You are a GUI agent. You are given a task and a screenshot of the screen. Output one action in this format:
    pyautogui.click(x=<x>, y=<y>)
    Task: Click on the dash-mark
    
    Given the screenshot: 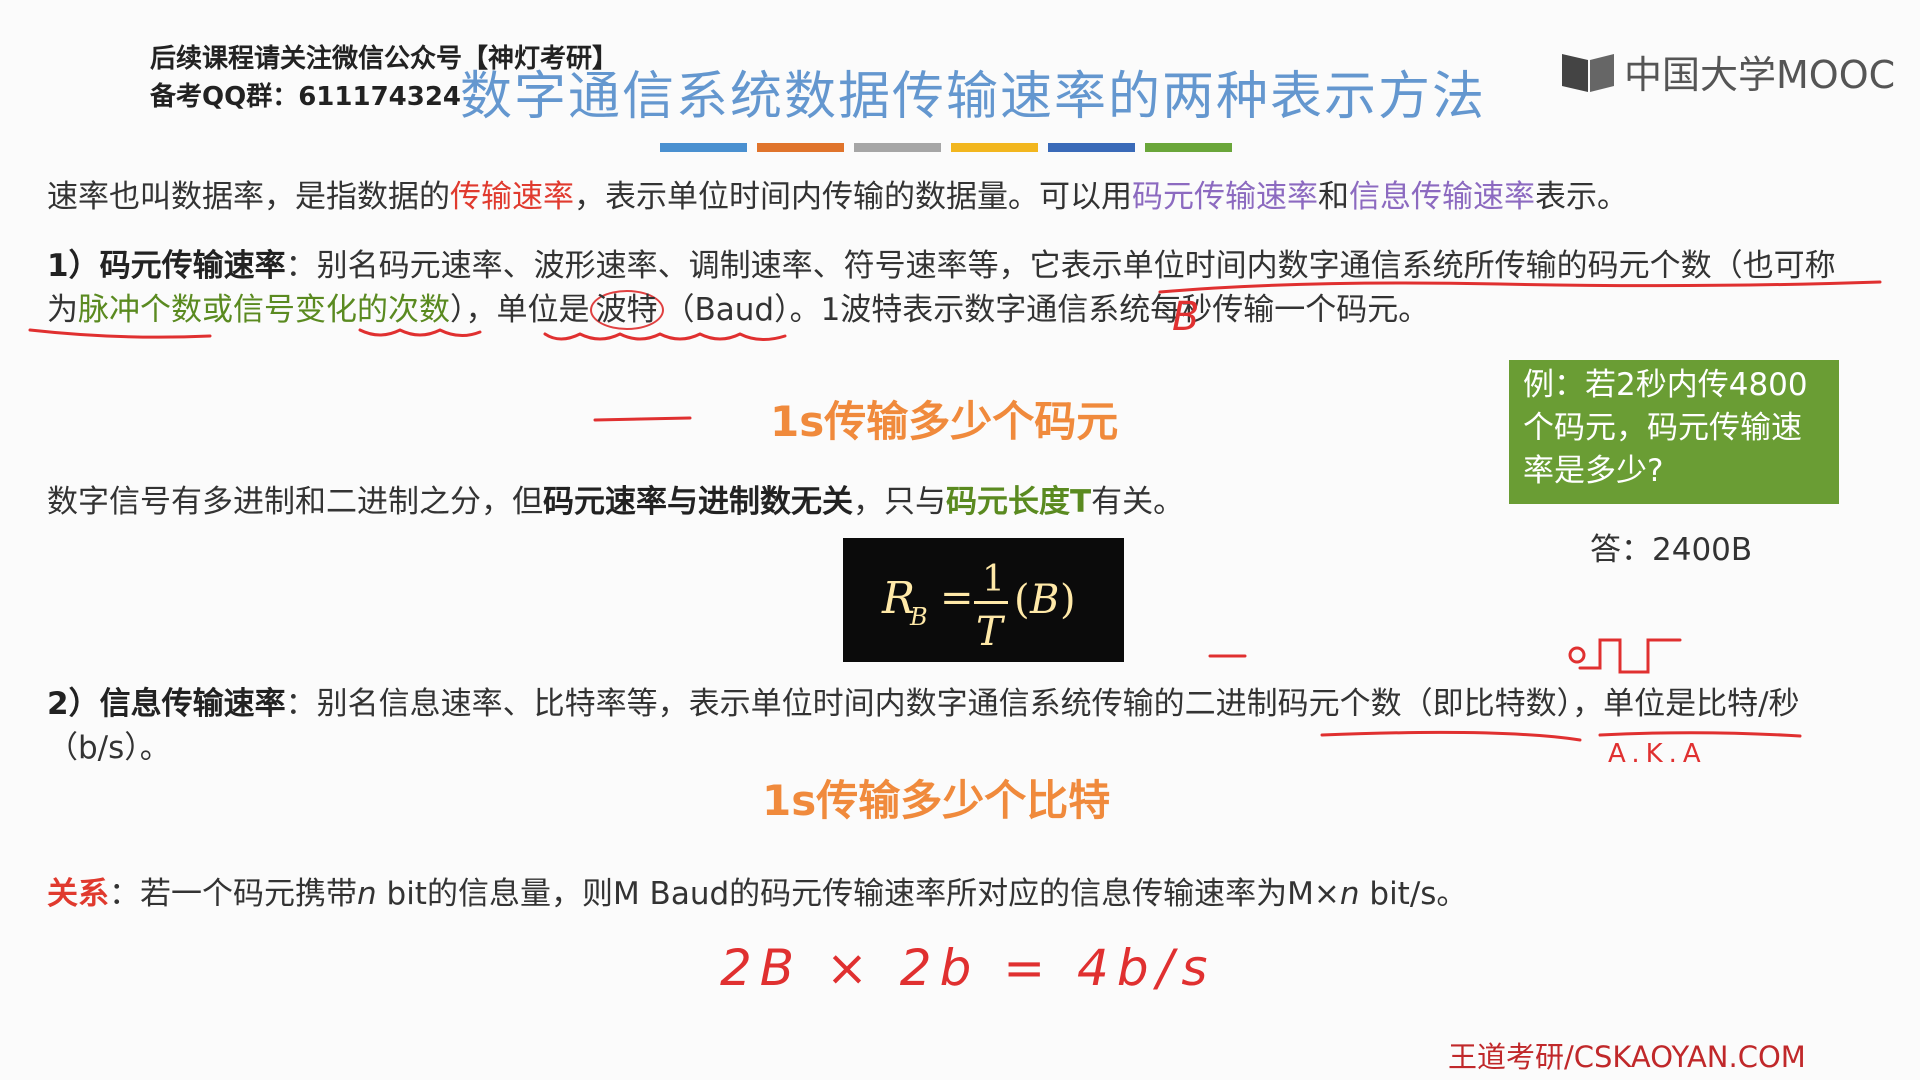 What is the action you would take?
    pyautogui.click(x=642, y=419)
    